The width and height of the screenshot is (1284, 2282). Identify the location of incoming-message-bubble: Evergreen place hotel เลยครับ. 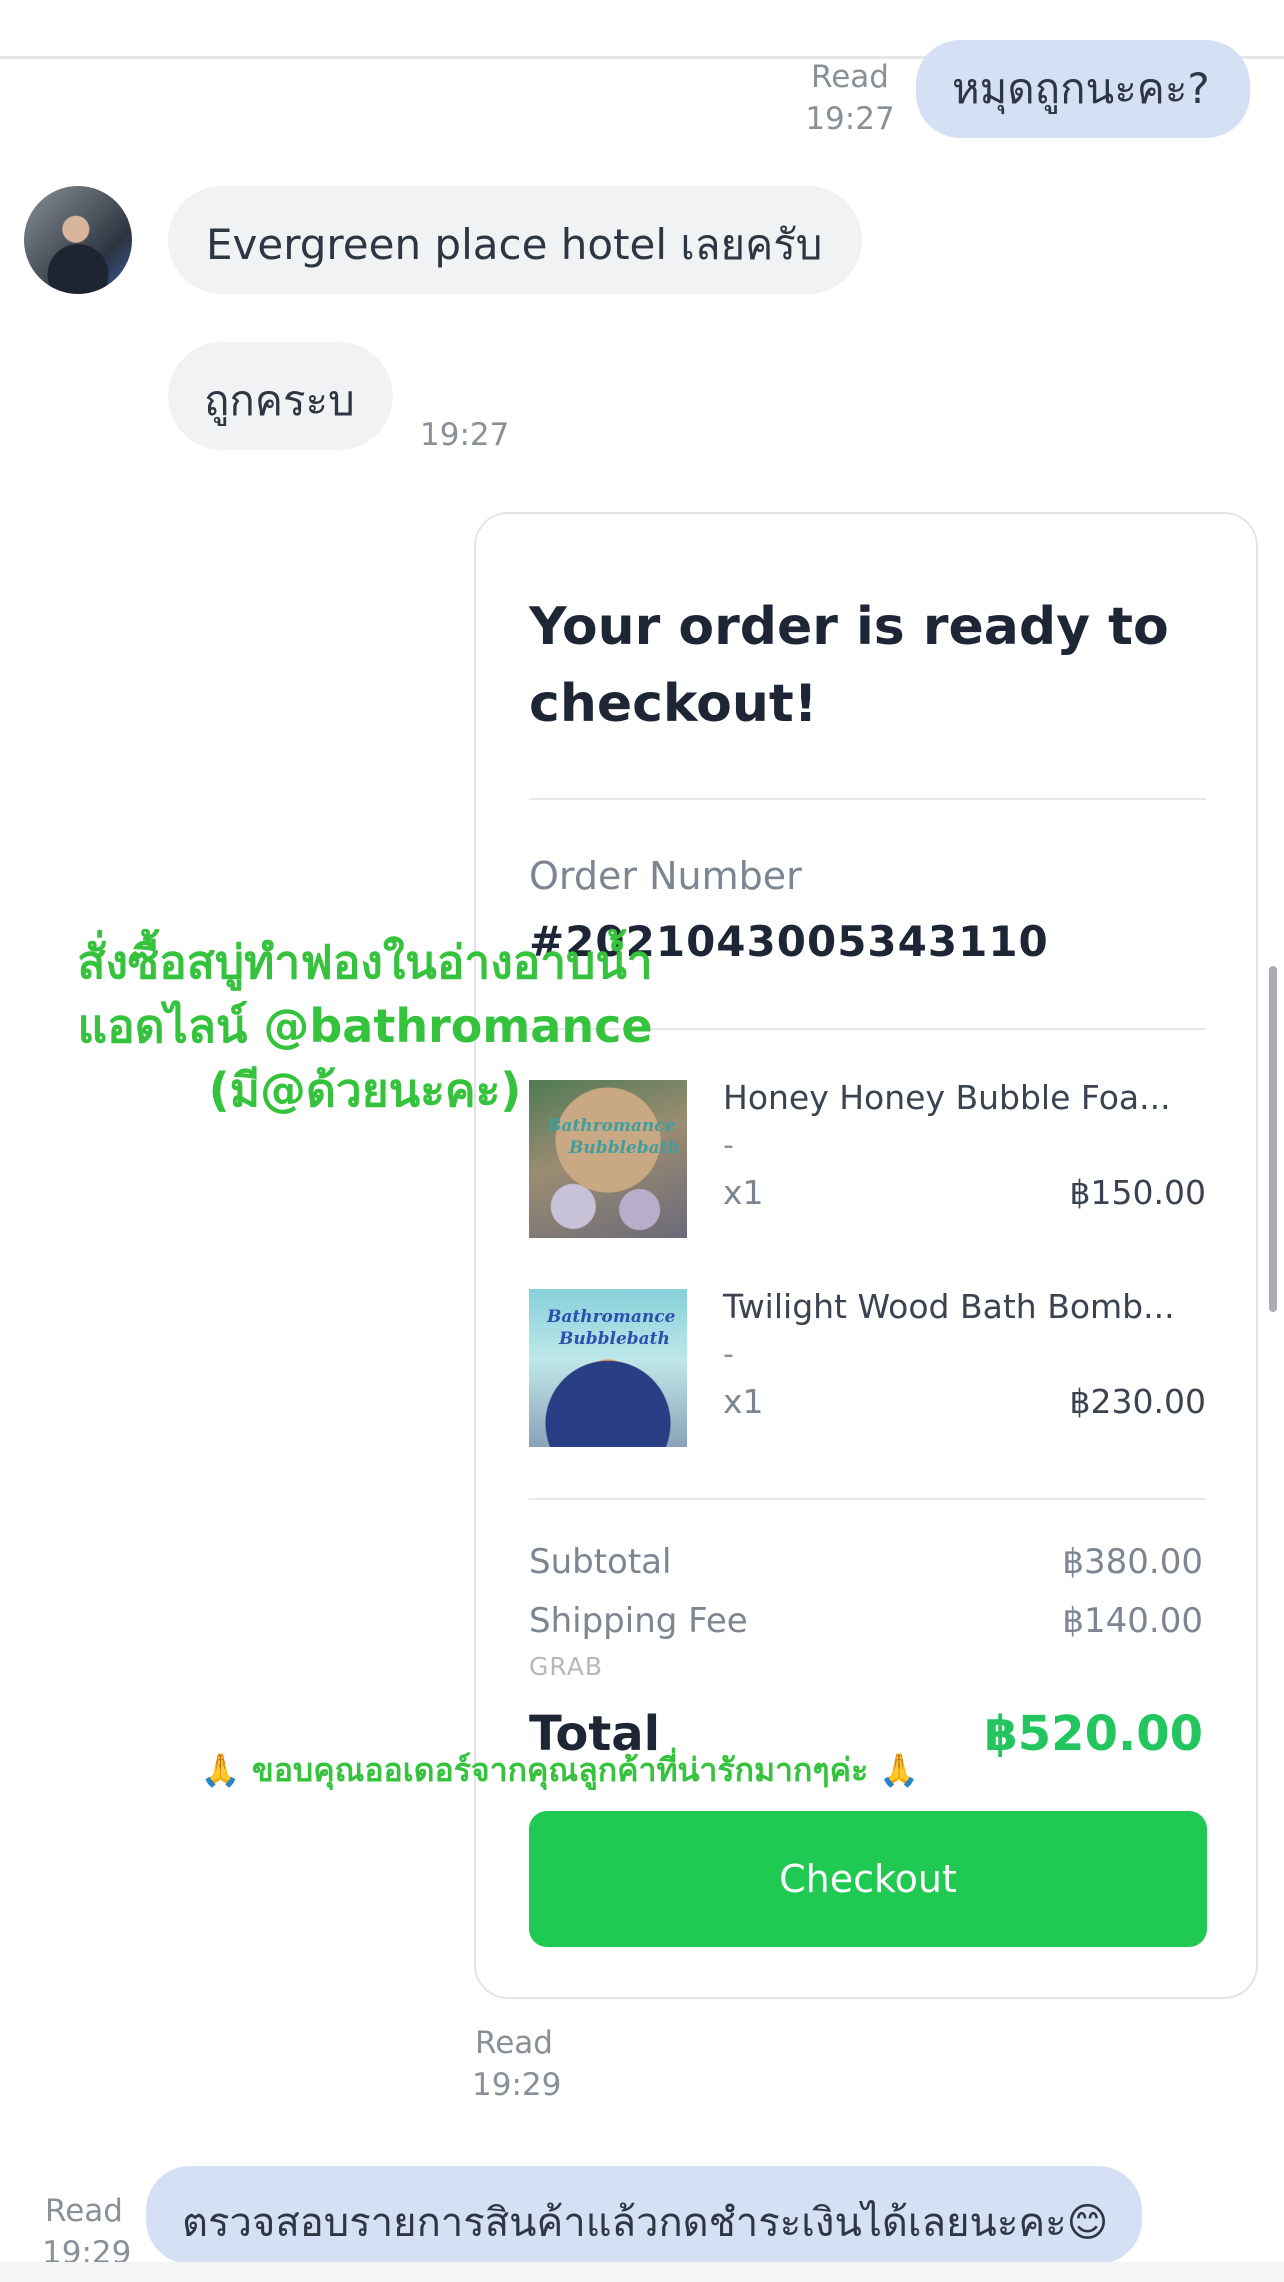
(515, 240).